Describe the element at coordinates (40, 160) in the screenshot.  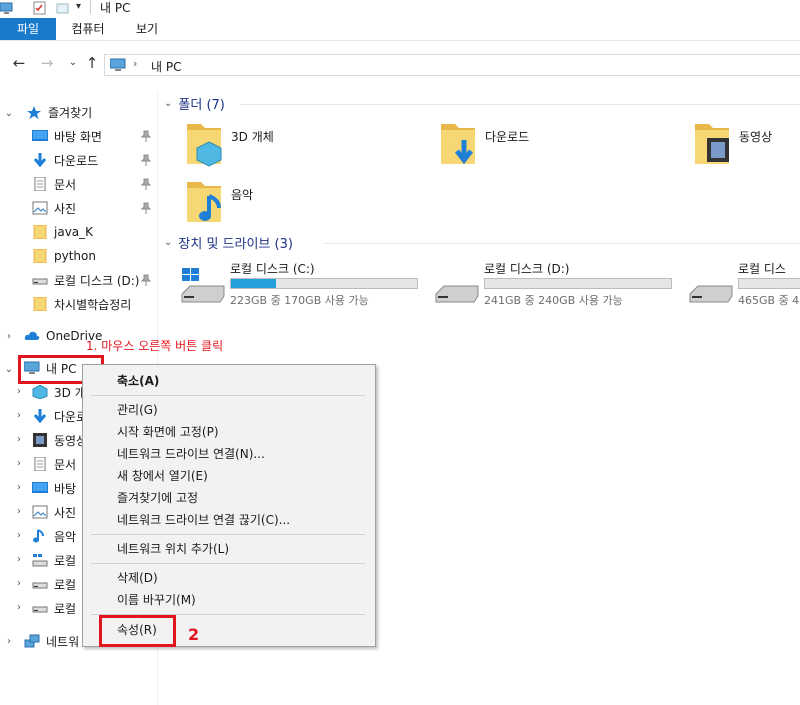
I see `download-icon` at that location.